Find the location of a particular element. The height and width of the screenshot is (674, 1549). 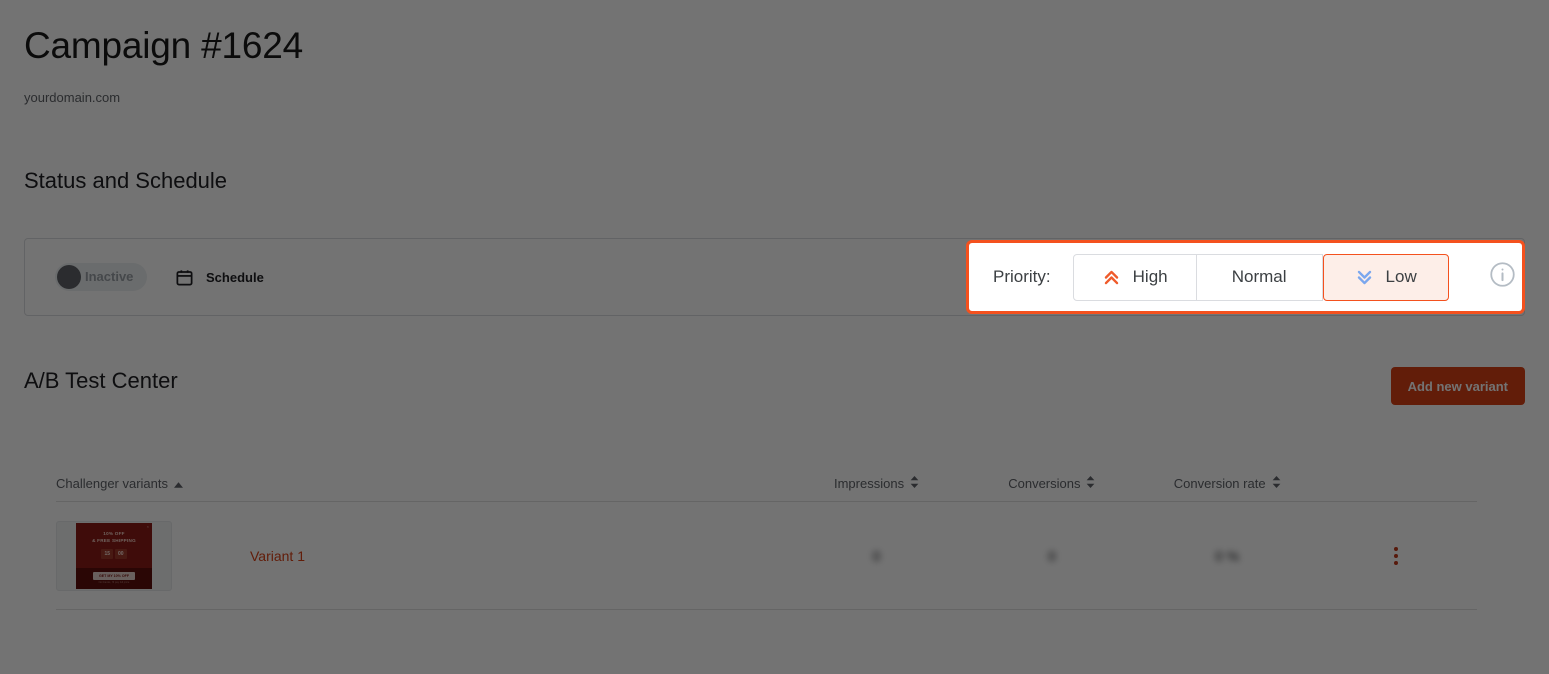

priority-info-button is located at coordinates (1502, 277).